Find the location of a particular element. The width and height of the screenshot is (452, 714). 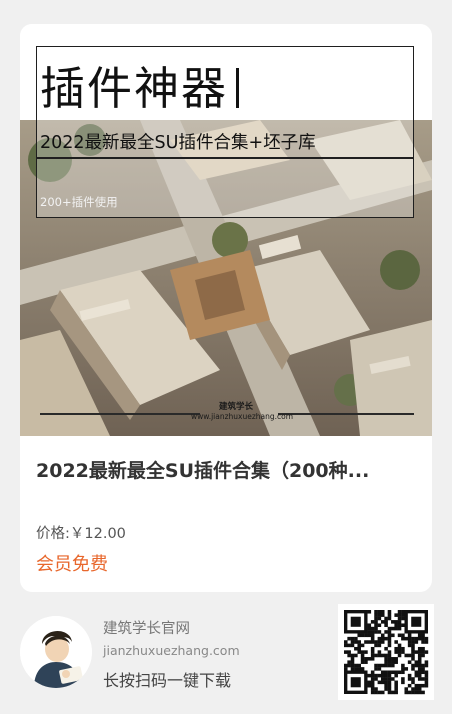

banner-title-text: 插件神器 is located at coordinates (134, 88).